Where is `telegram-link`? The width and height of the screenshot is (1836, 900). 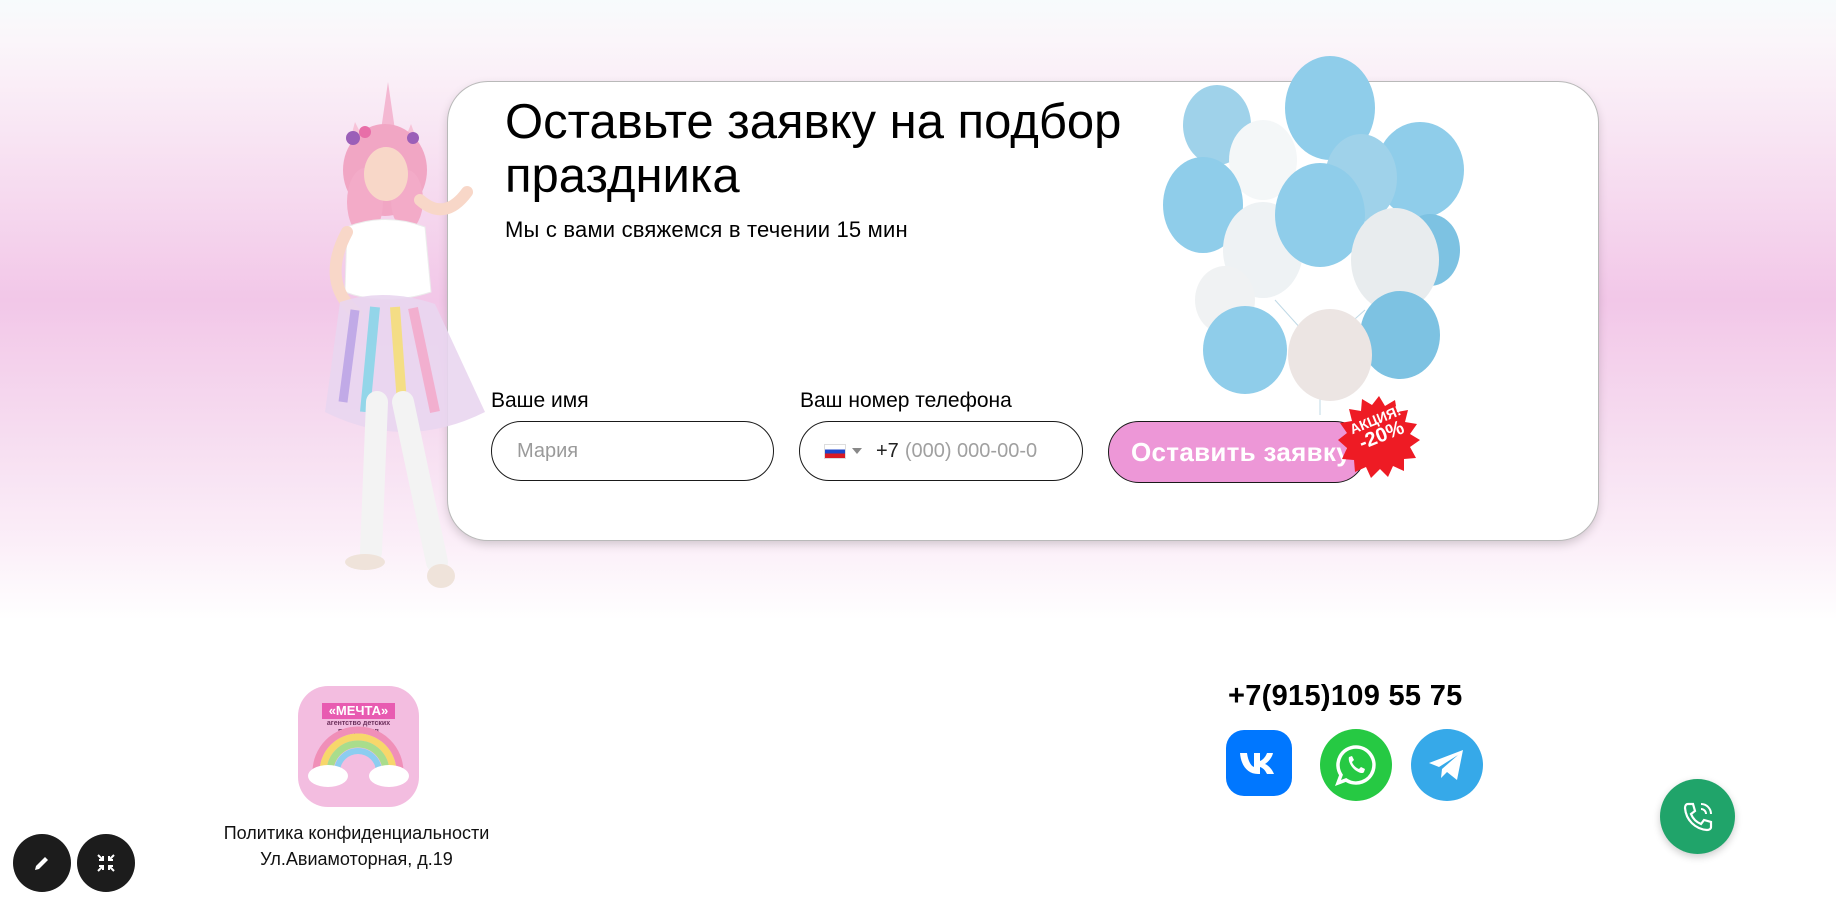 telegram-link is located at coordinates (1447, 765).